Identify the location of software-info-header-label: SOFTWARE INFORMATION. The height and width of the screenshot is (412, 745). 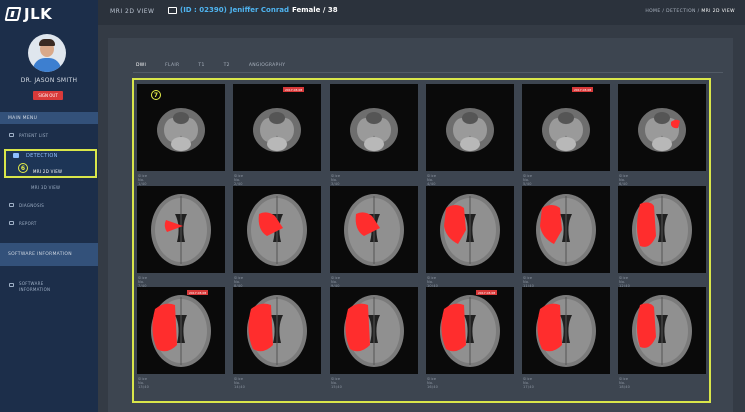
(40, 254).